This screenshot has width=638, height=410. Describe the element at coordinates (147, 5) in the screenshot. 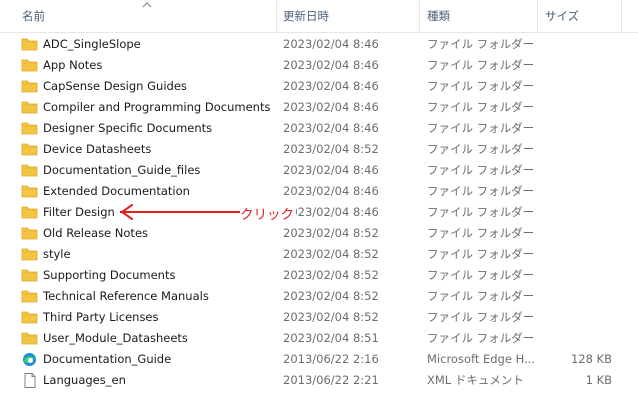

I see `sort-ascending-icon` at that location.